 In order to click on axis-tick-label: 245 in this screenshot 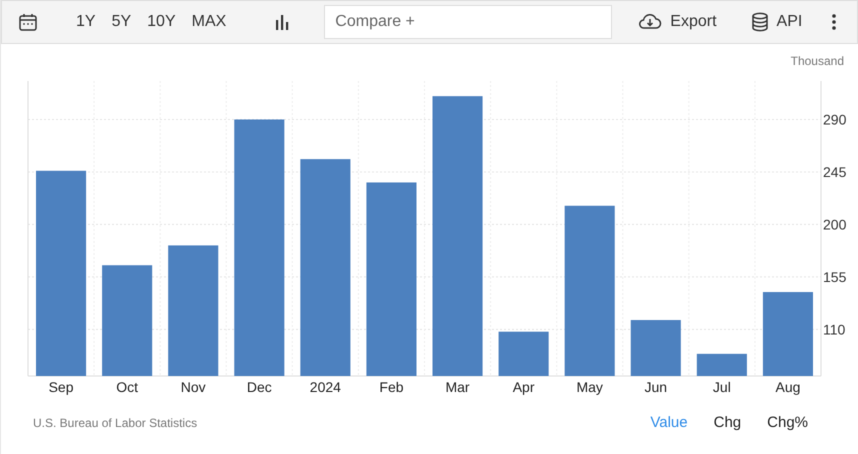, I will do `click(834, 172)`.